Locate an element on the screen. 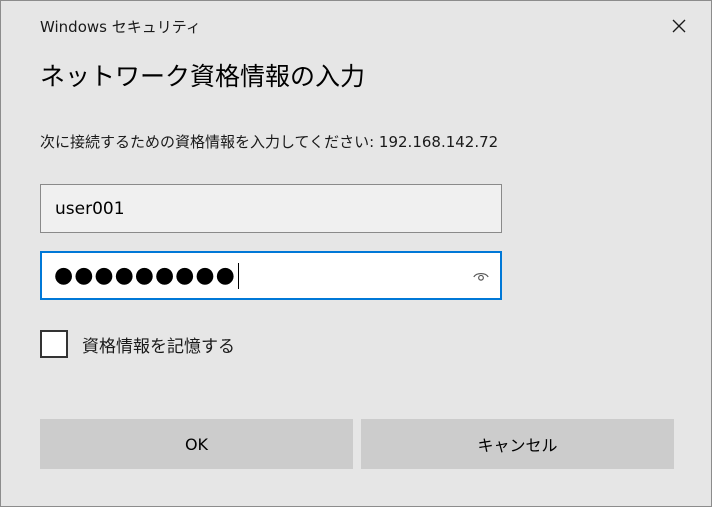 This screenshot has height=507, width=712. close-icon is located at coordinates (679, 26).